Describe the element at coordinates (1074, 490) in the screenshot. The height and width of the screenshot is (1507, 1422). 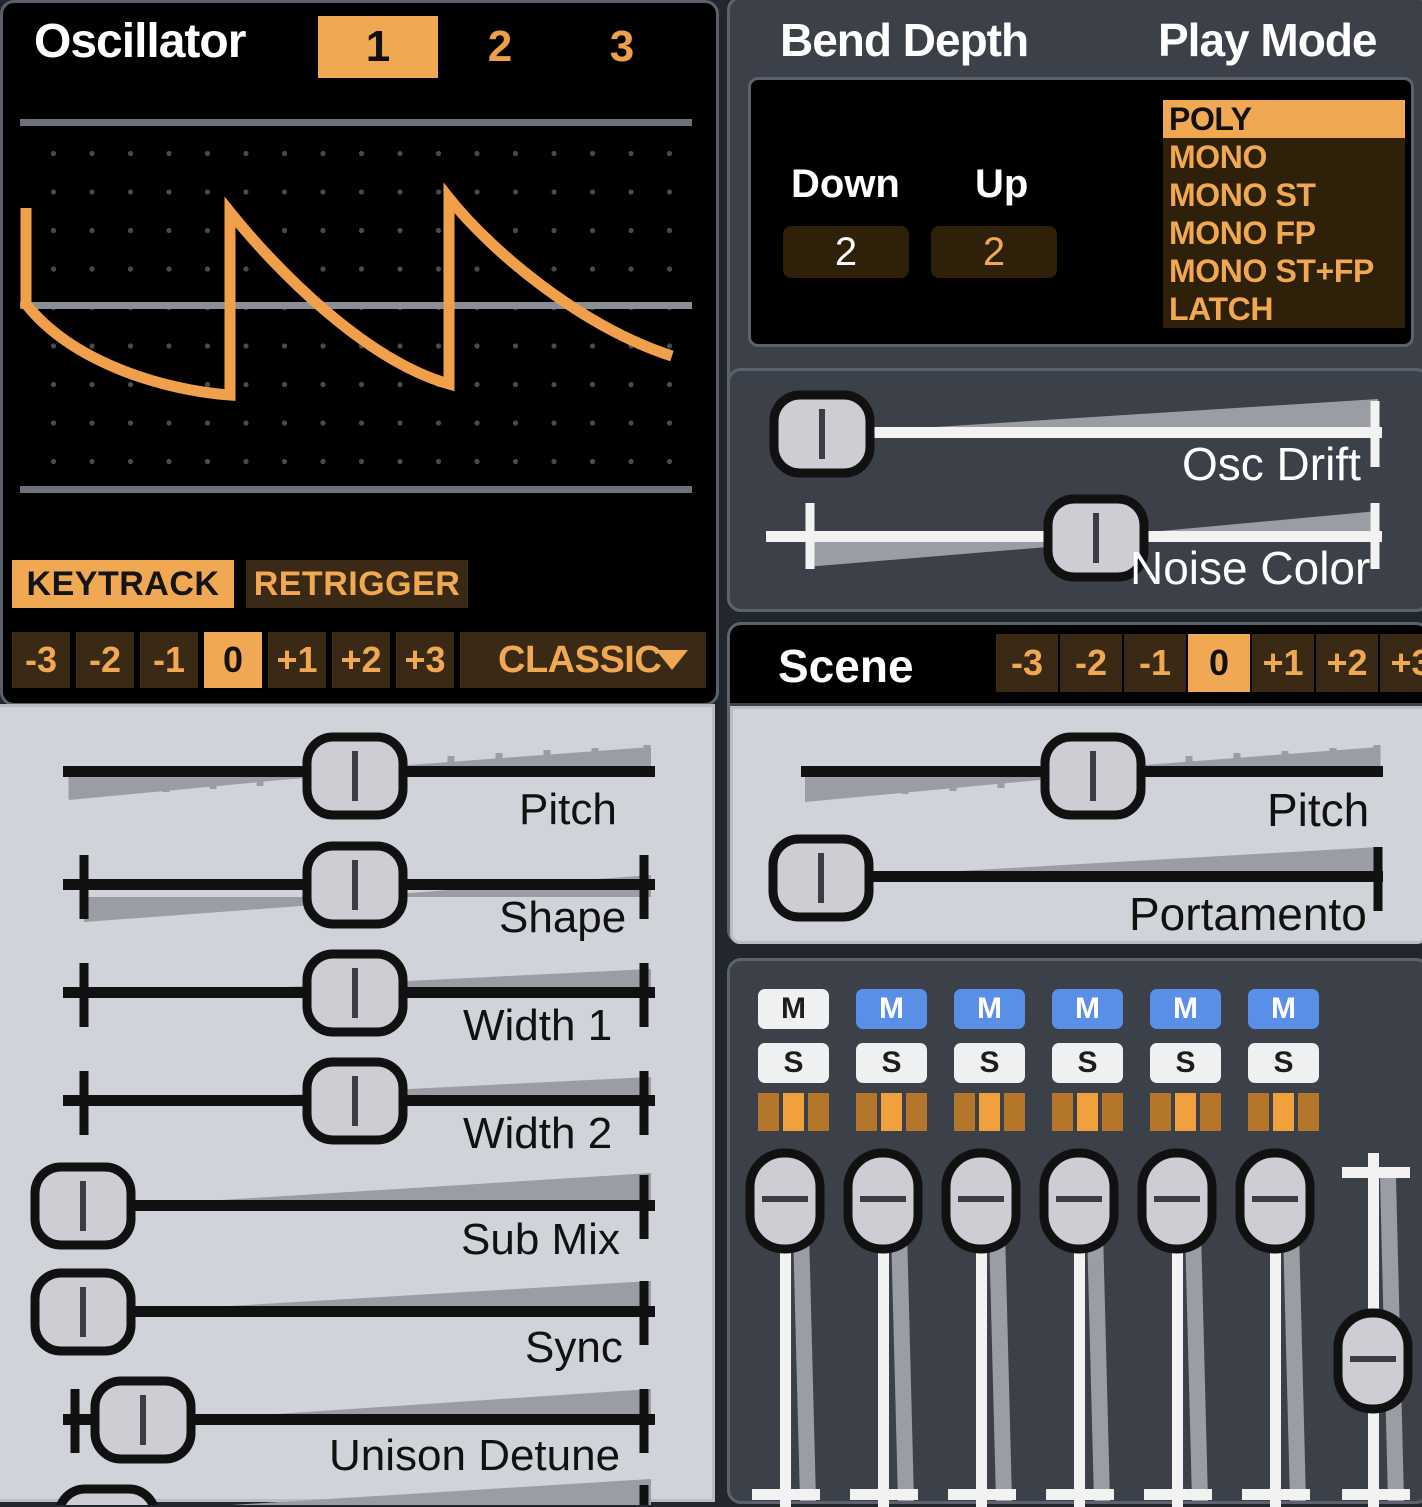
I see `drift-noise-panel: Osc Drift Noise Color` at that location.